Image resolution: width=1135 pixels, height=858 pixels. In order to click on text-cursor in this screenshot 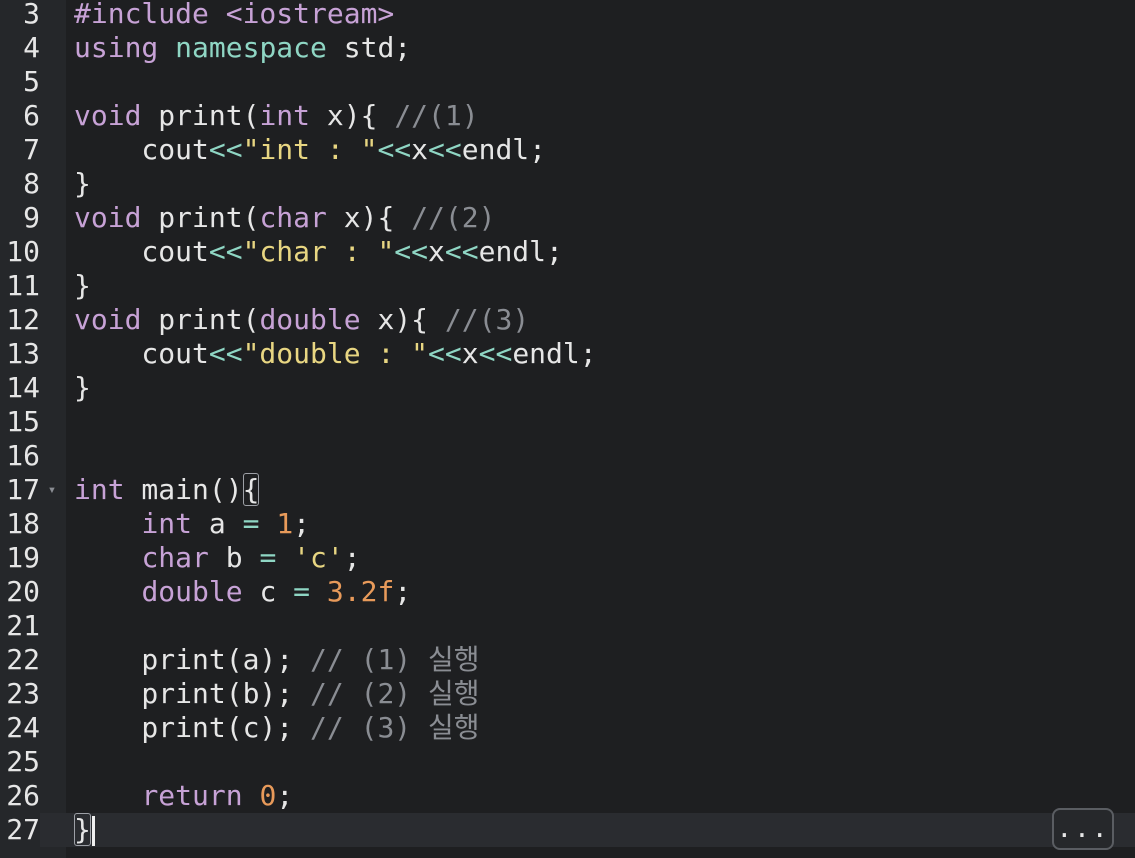, I will do `click(93, 831)`.